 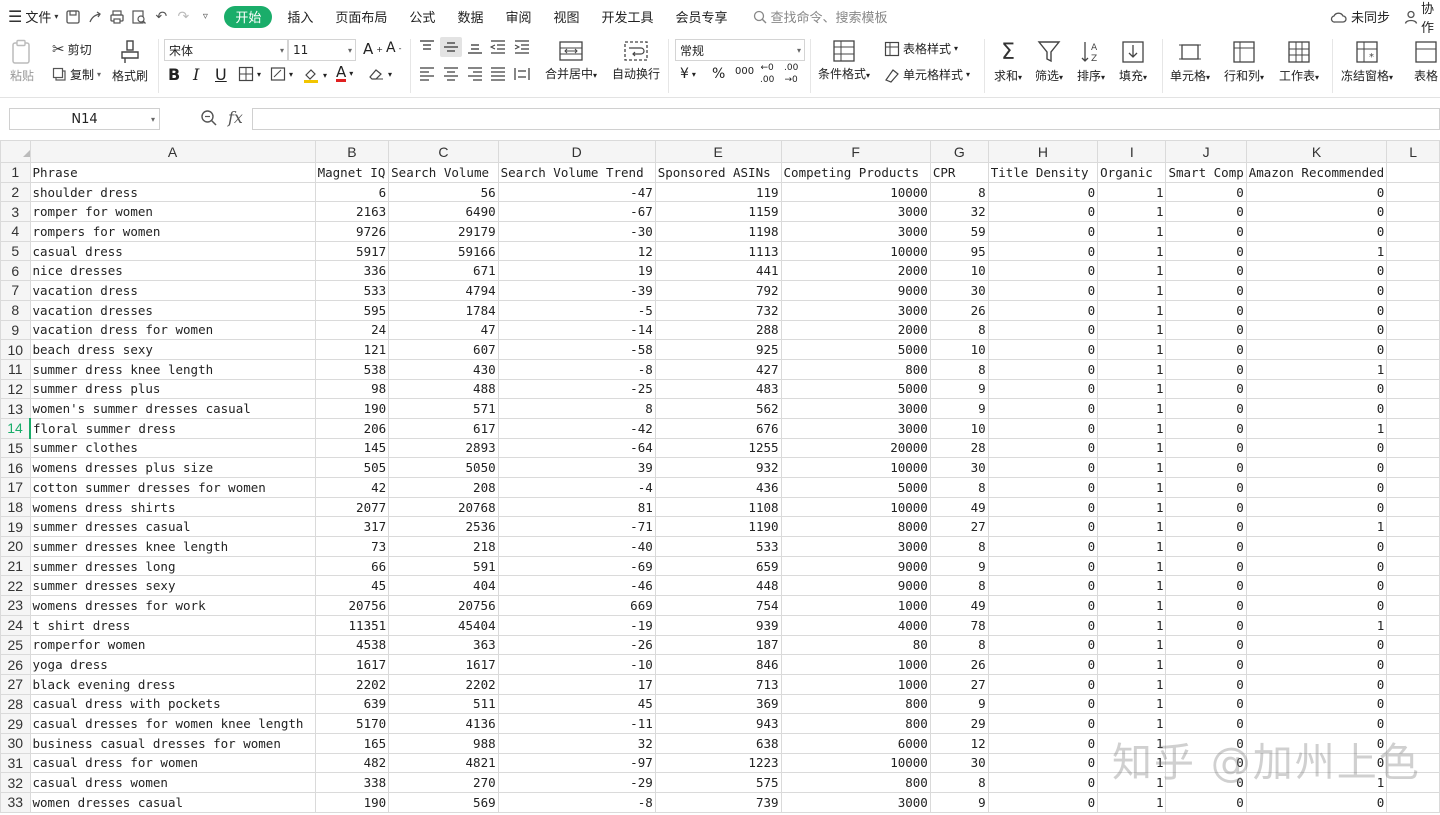 What do you see at coordinates (855, 527) in the screenshot?
I see `table-cell: 8000` at bounding box center [855, 527].